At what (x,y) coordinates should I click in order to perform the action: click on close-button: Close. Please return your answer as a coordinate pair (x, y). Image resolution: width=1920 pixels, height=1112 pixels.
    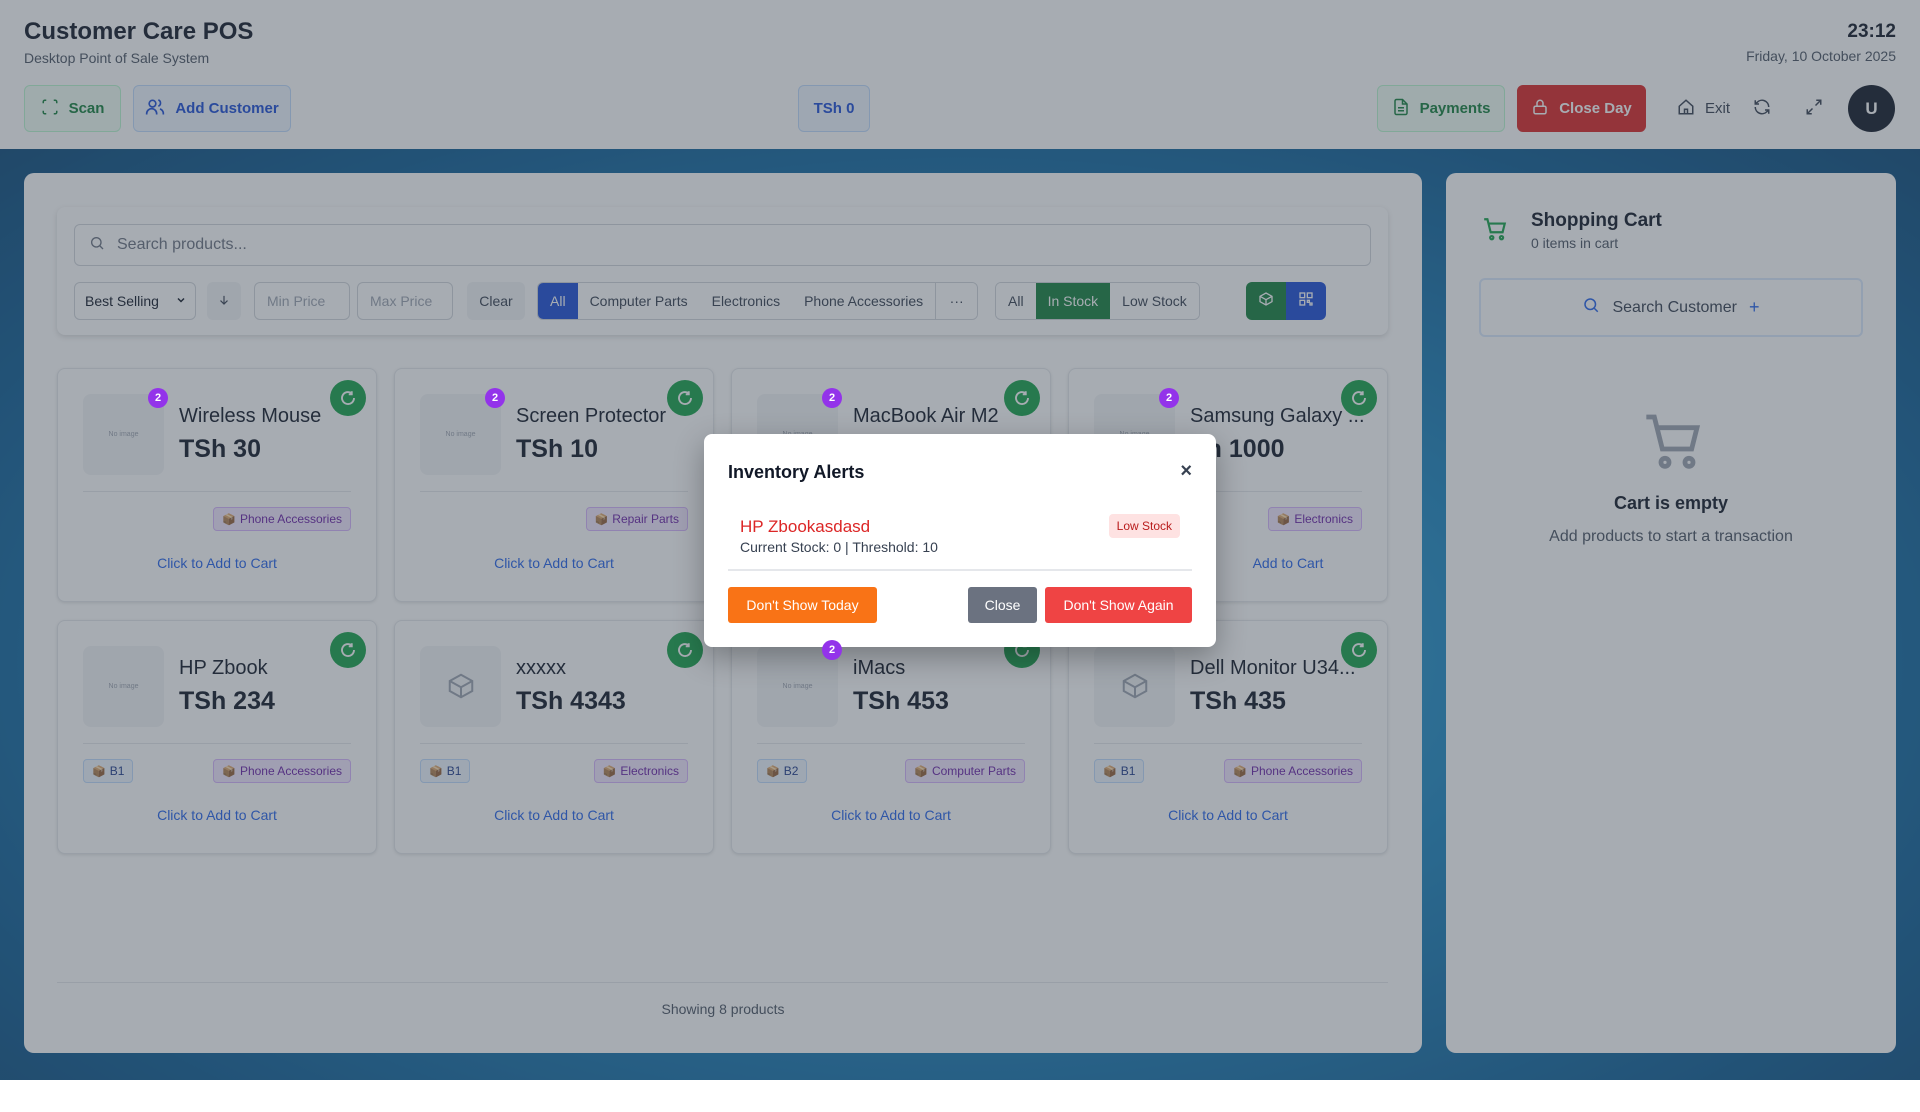
    Looking at the image, I should click on (1002, 605).